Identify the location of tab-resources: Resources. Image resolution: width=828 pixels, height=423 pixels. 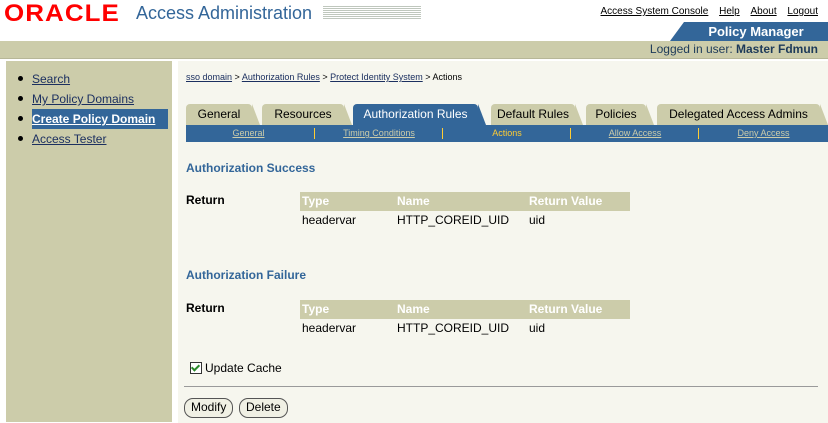
(307, 114).